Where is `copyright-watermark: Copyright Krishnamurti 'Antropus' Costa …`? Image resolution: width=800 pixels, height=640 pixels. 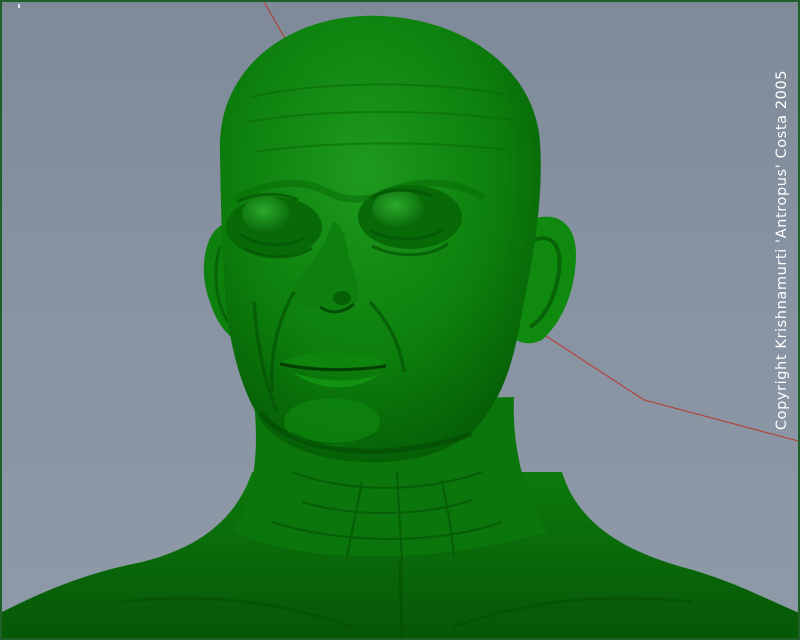
copyright-watermark: Copyright Krishnamurti 'Antropus' Costa … is located at coordinates (782, 250).